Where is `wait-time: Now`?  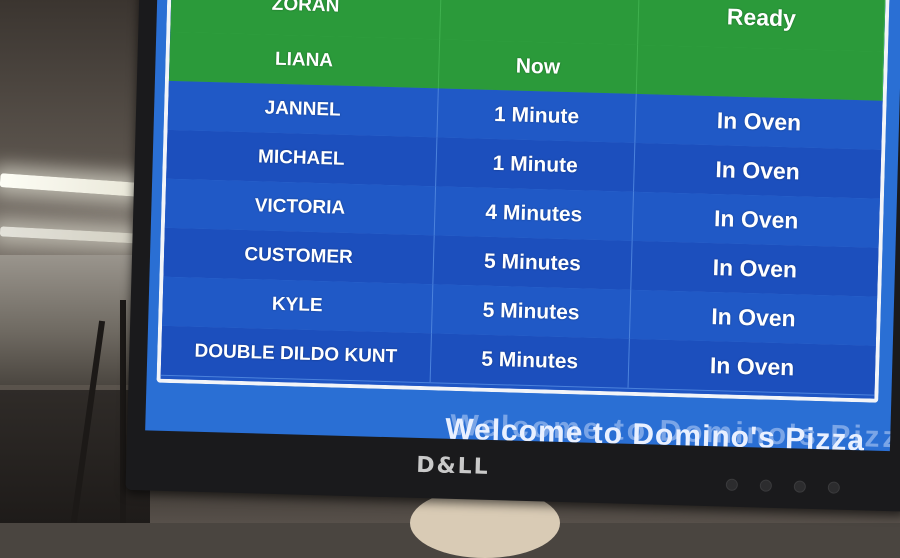
wait-time: Now is located at coordinates (538, 66).